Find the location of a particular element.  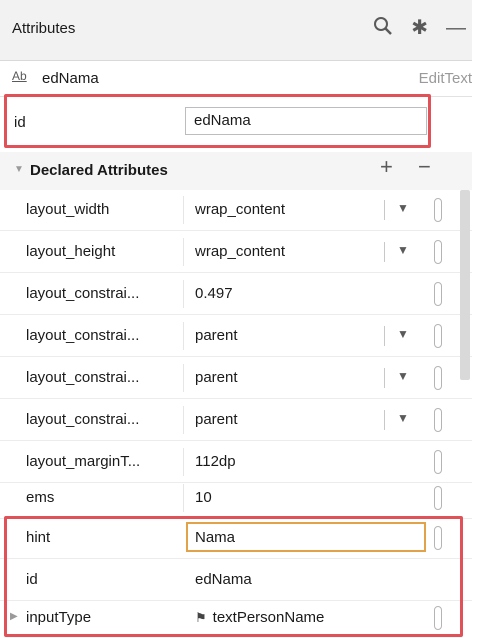

header-actions: ✱ — is located at coordinates (419, 28).